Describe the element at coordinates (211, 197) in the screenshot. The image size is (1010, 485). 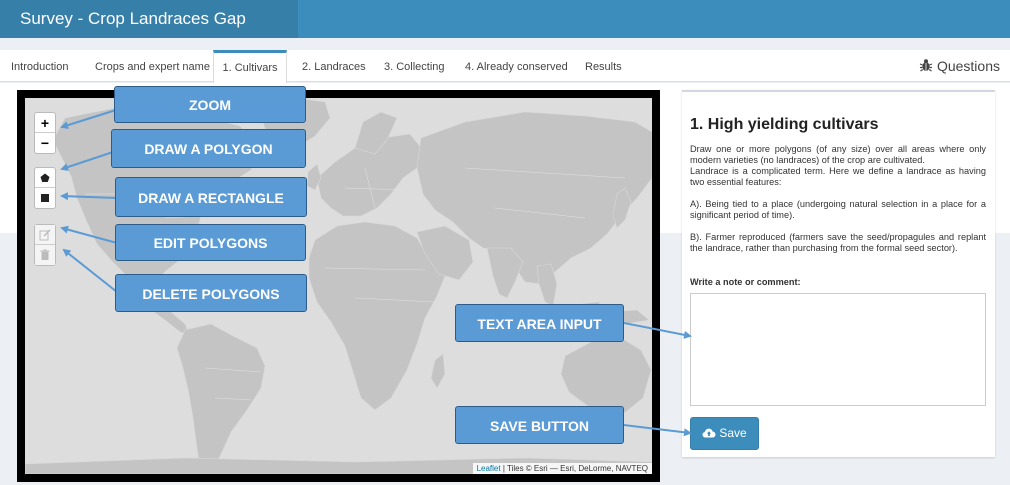
I see `callout-draw-rectangle: DRAW A RECTANGLE` at that location.